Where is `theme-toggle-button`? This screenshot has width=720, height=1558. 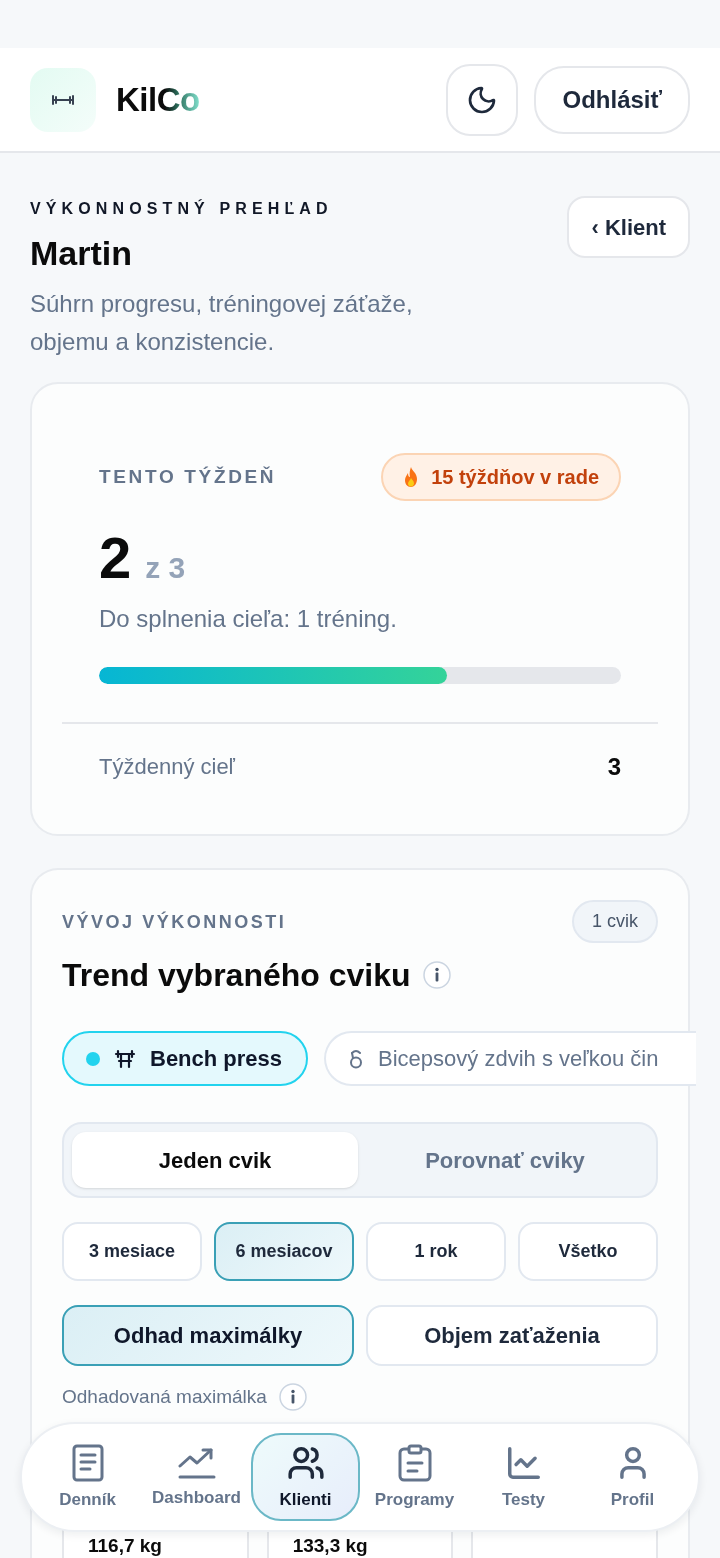 theme-toggle-button is located at coordinates (482, 99).